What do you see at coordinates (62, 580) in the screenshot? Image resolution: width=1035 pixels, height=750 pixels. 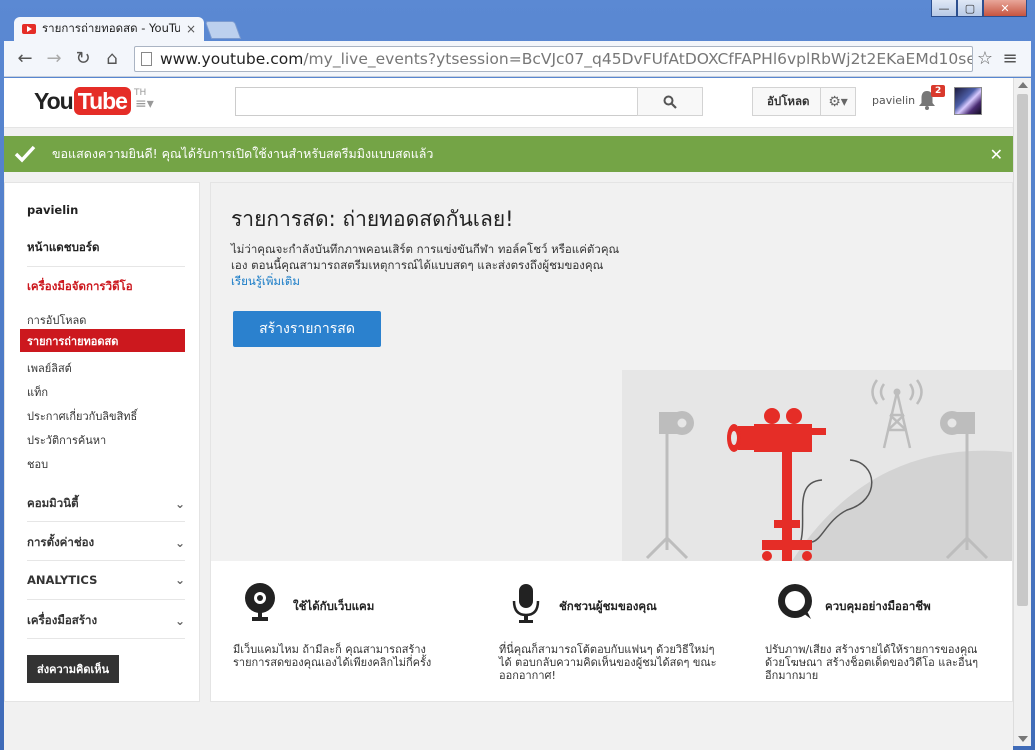 I see `sidebar-group-label: ANALYTICS` at bounding box center [62, 580].